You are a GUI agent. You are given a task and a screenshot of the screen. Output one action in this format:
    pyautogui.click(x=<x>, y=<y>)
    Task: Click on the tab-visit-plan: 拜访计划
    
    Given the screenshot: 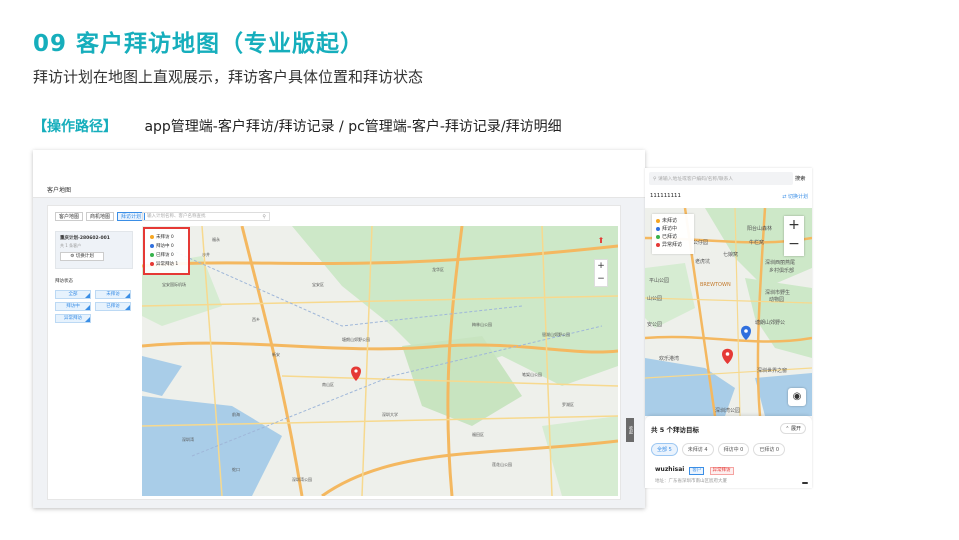 What is the action you would take?
    pyautogui.click(x=131, y=216)
    